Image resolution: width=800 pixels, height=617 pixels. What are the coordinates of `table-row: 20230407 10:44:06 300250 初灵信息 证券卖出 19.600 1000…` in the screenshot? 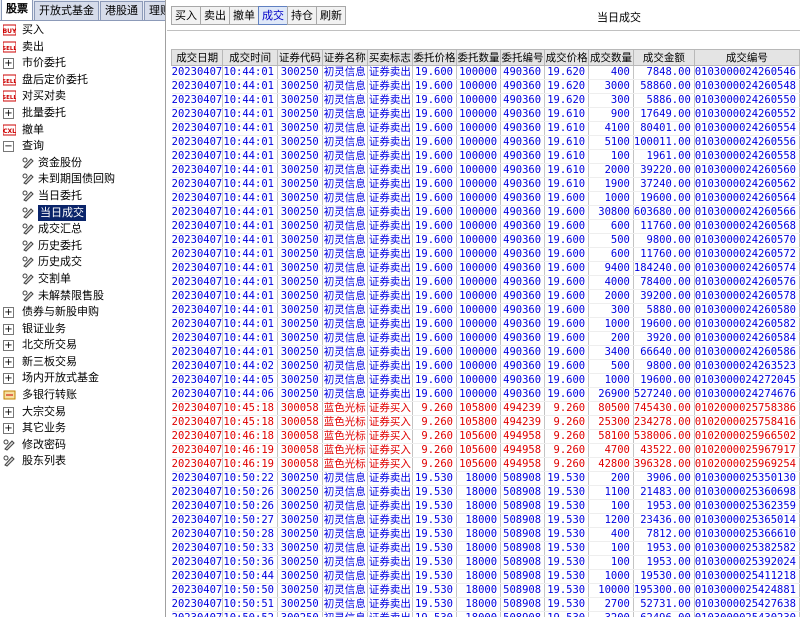 It's located at (485, 394).